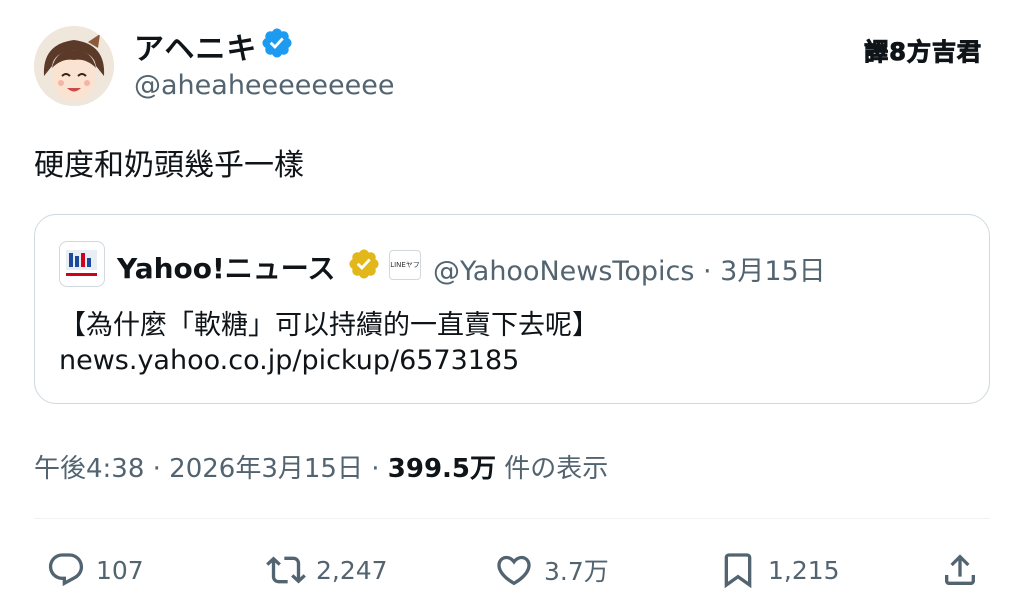 Image resolution: width=1024 pixels, height=615 pixels. I want to click on gold-verified-badge-icon, so click(364, 264).